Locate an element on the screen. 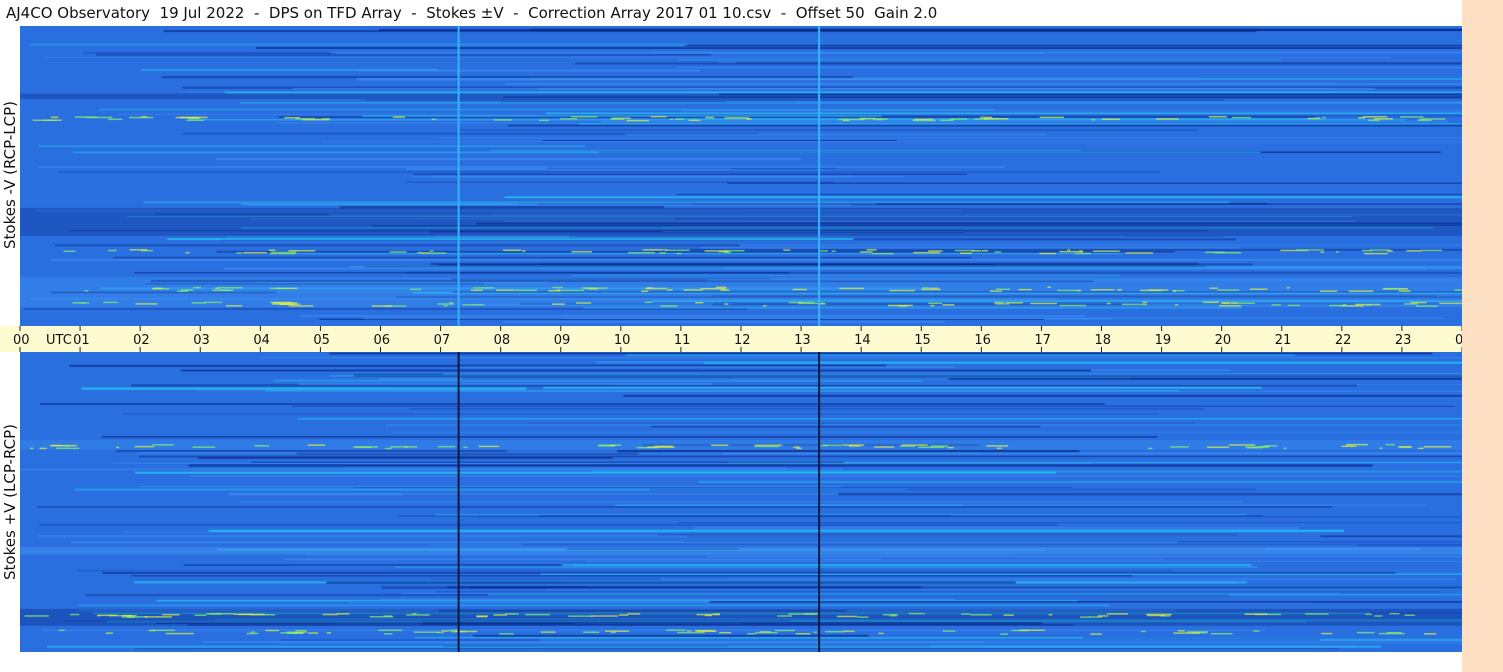 Image resolution: width=1503 pixels, height=672 pixels. x-tick-label: 21 is located at coordinates (1283, 340).